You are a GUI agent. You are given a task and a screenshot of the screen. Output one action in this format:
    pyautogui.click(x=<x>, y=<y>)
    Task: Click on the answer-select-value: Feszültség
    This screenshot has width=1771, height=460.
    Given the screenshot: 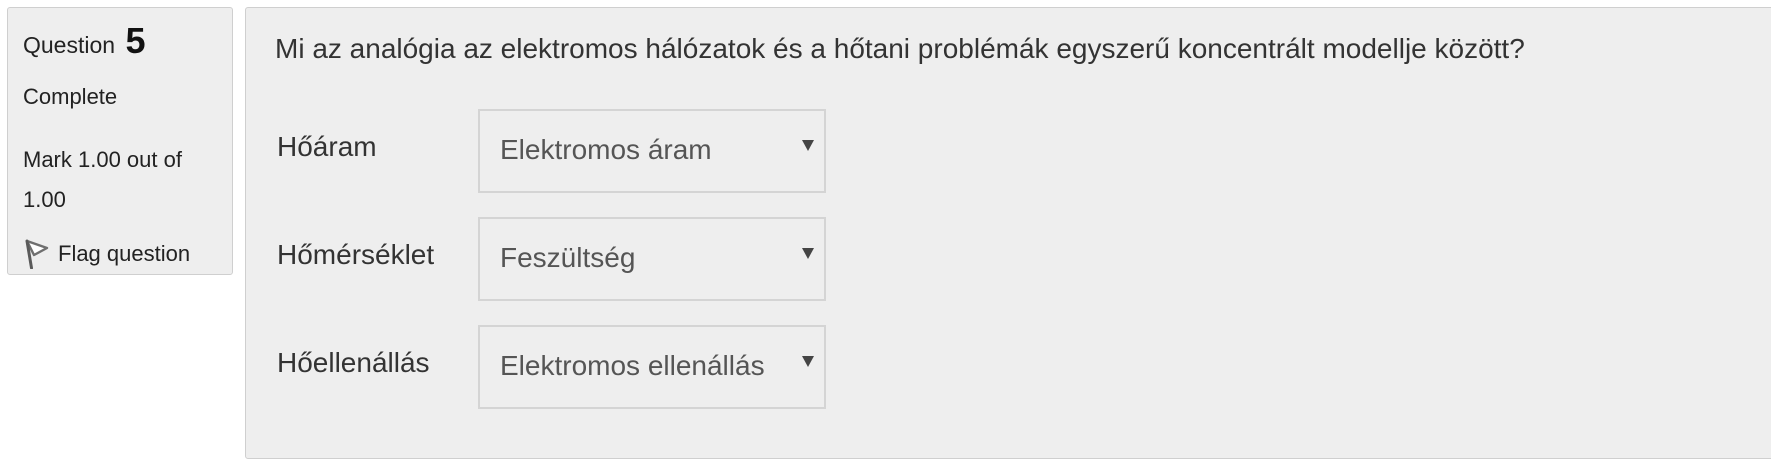 What is the action you would take?
    pyautogui.click(x=567, y=258)
    